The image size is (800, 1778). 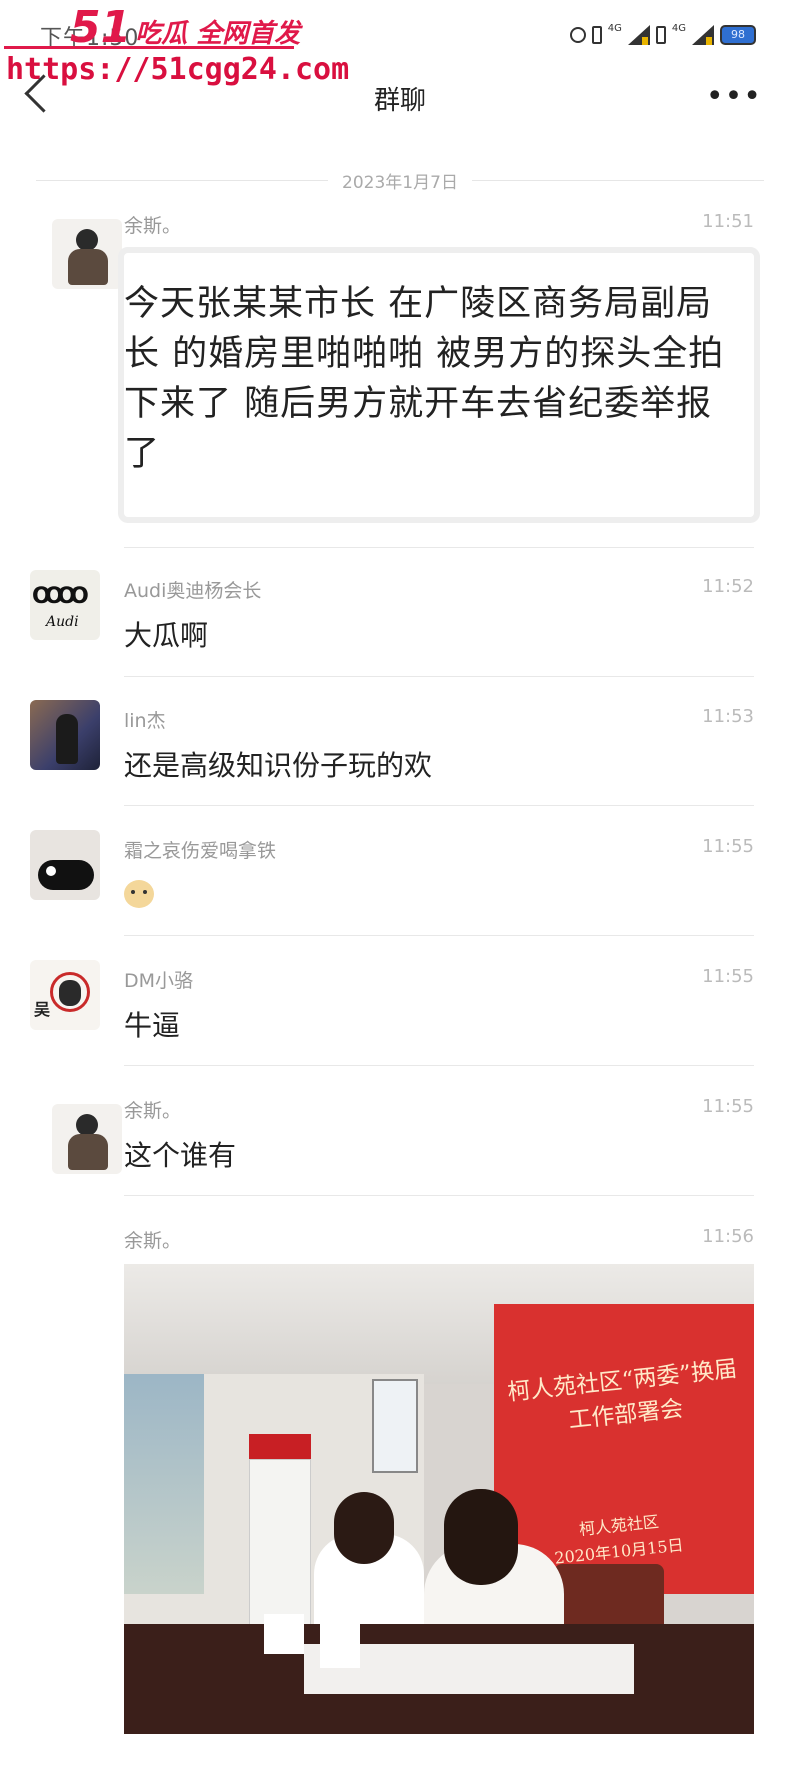 What do you see at coordinates (614, 28) in the screenshot?
I see `network-4g-icon: 4G` at bounding box center [614, 28].